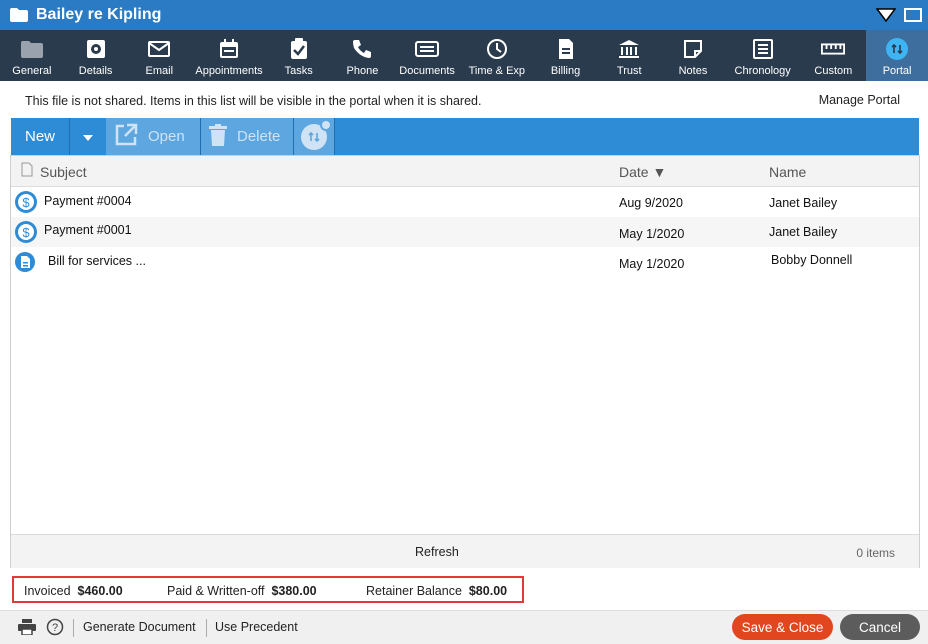  What do you see at coordinates (73, 591) in the screenshot?
I see `invoiced-summary: Invoiced $460.00` at bounding box center [73, 591].